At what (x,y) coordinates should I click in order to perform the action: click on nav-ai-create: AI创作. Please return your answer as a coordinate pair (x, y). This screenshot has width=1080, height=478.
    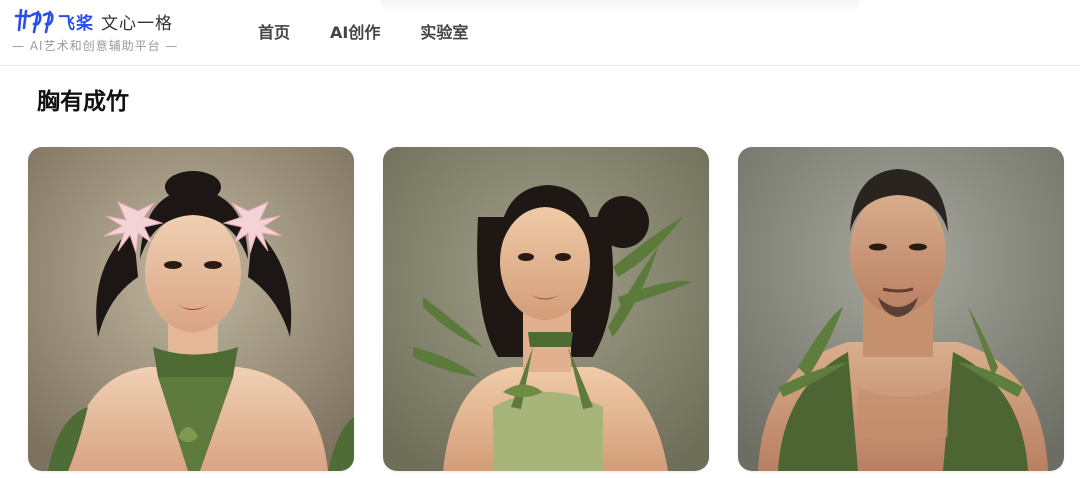
    Looking at the image, I should click on (355, 30).